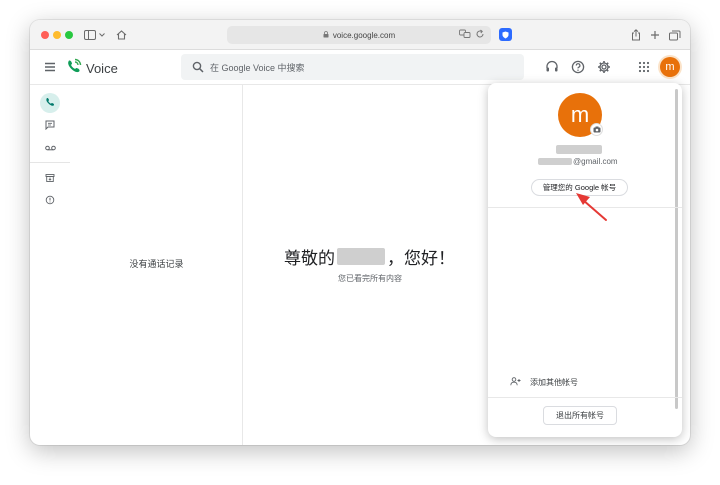 Image resolution: width=720 pixels, height=485 pixels. What do you see at coordinates (69, 35) in the screenshot?
I see `zoom-window-button` at bounding box center [69, 35].